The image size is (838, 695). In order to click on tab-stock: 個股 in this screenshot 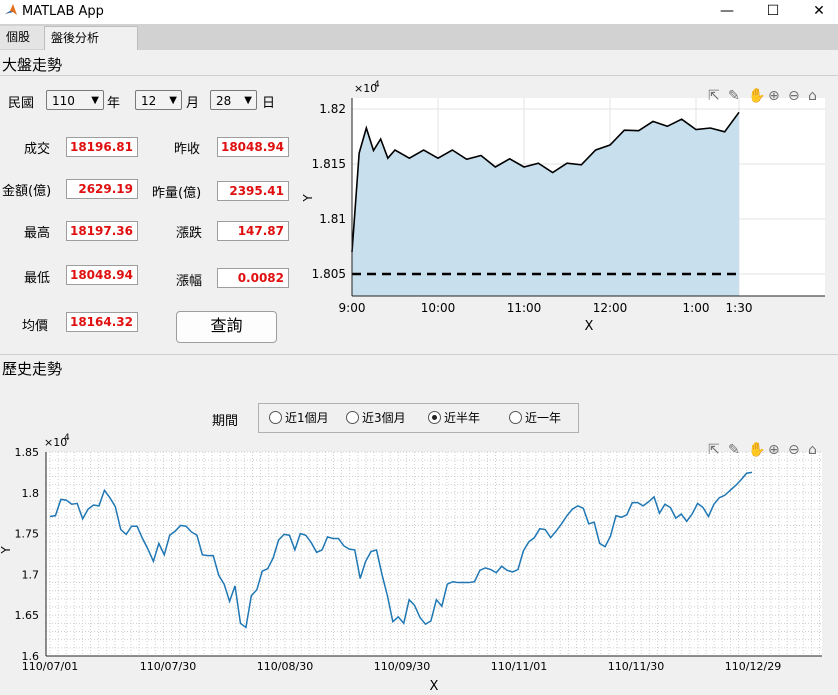, I will do `click(24, 37)`.